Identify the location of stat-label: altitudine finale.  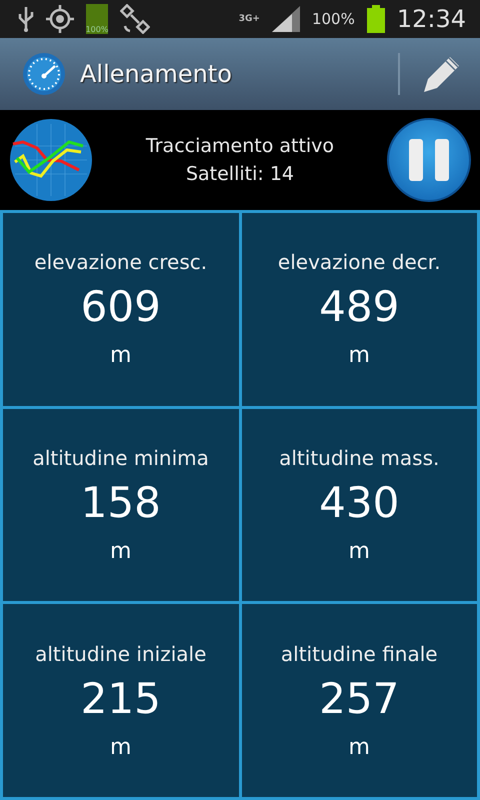
(359, 654).